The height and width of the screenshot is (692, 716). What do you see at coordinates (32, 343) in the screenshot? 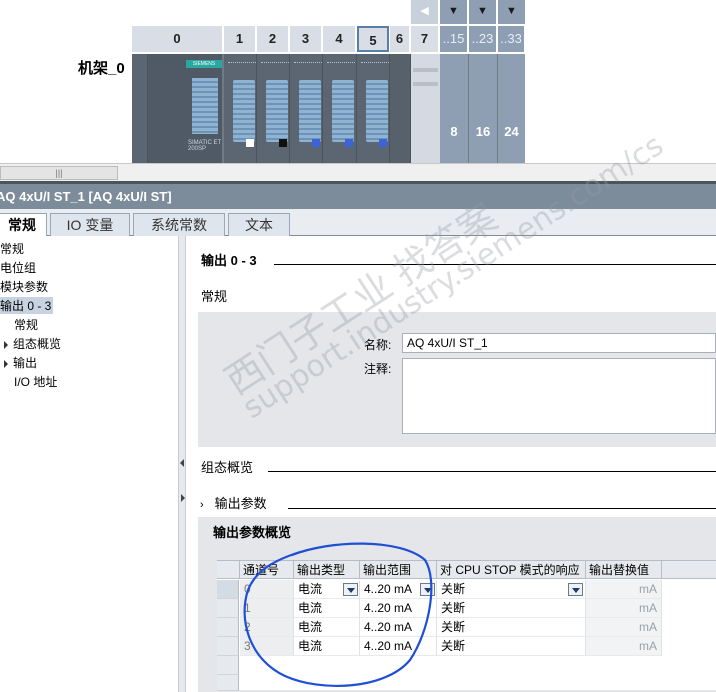
I see `nav-item-config-overview: 组态概览` at bounding box center [32, 343].